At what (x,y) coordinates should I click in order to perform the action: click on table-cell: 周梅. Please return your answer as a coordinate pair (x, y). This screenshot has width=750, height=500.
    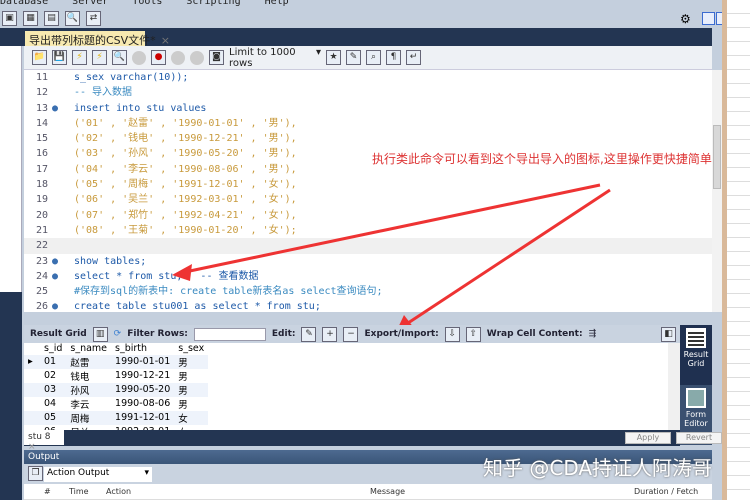
    Looking at the image, I should click on (89, 417).